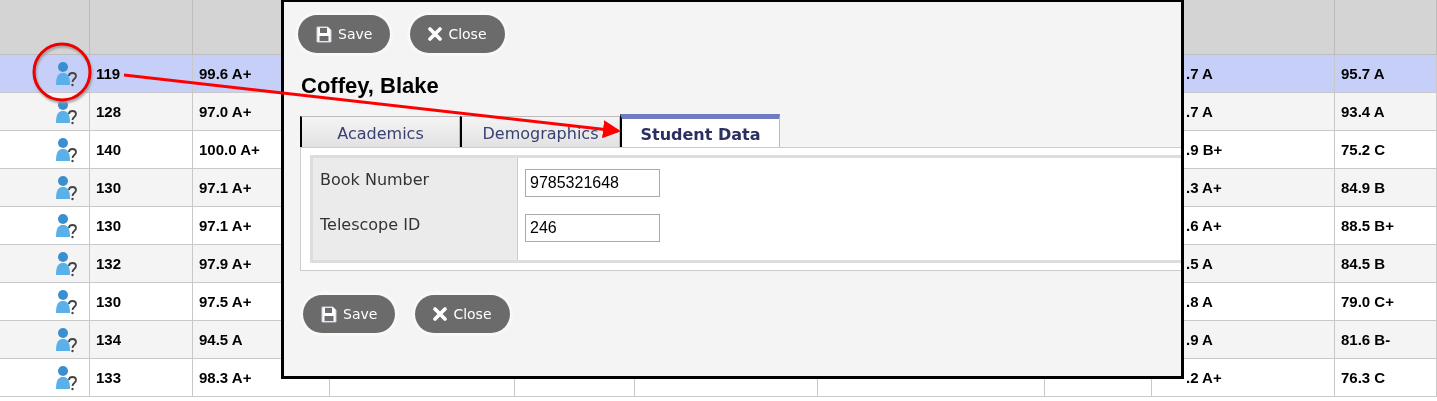 Image resolution: width=1437 pixels, height=401 pixels. I want to click on tab: Student Data, so click(700, 130).